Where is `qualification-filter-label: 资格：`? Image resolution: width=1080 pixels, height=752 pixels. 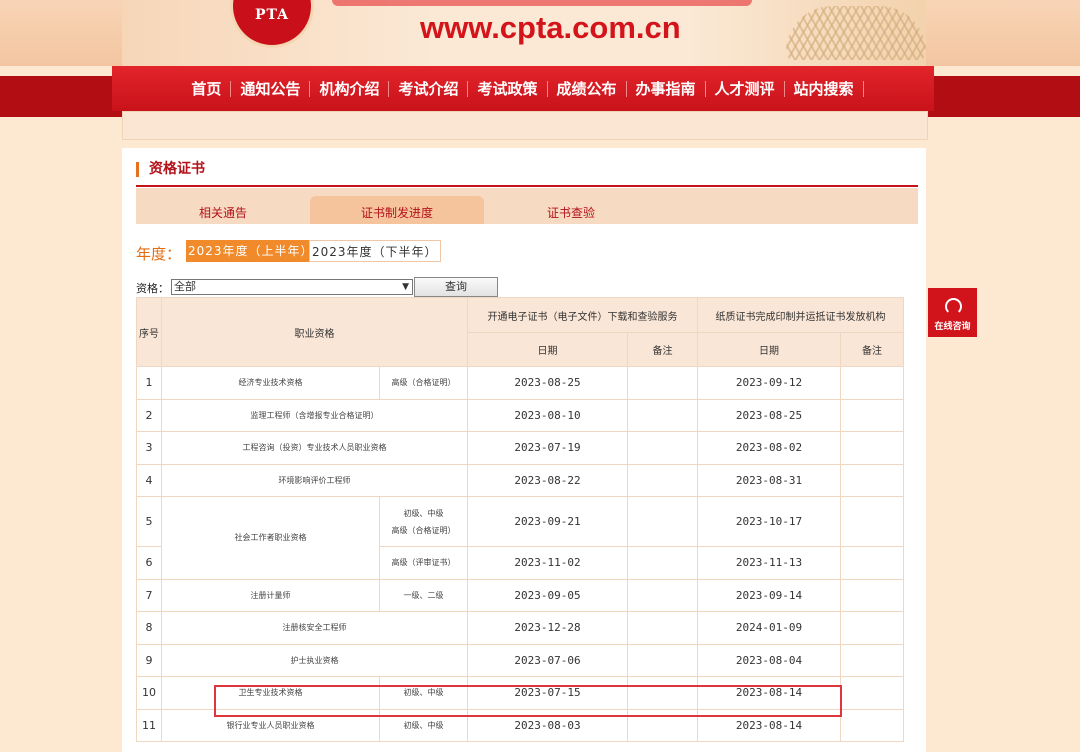
qualification-filter-label: 资格： is located at coordinates (152, 288).